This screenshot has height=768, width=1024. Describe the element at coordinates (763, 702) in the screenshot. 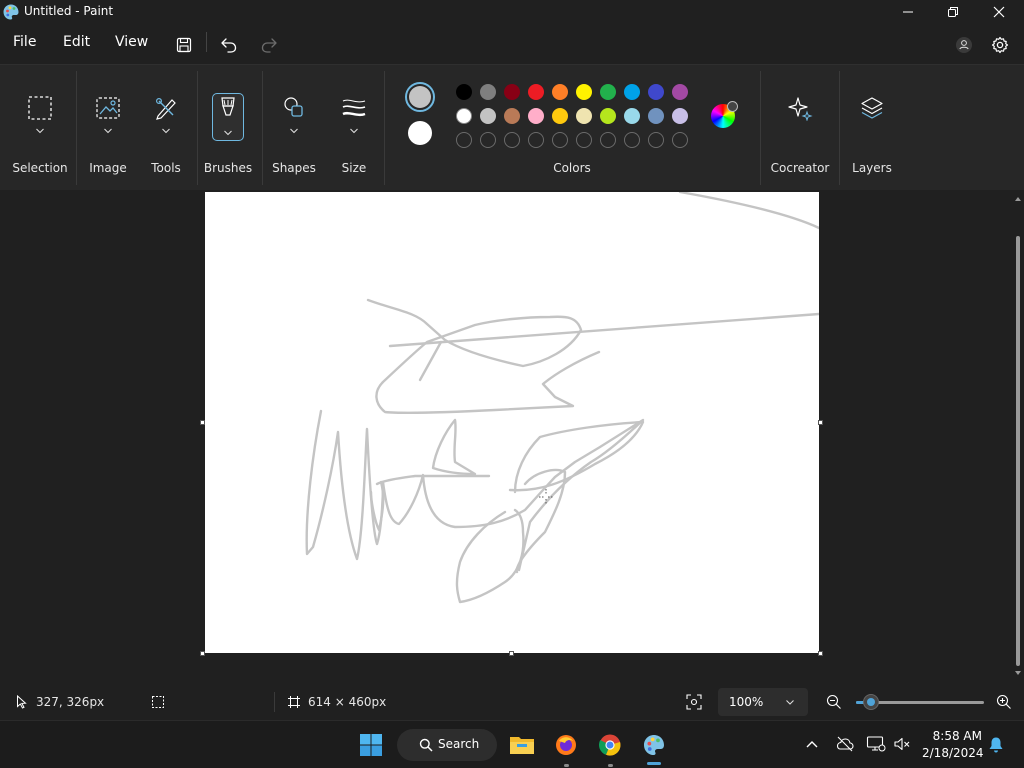

I see `zoom-select: 100%` at that location.